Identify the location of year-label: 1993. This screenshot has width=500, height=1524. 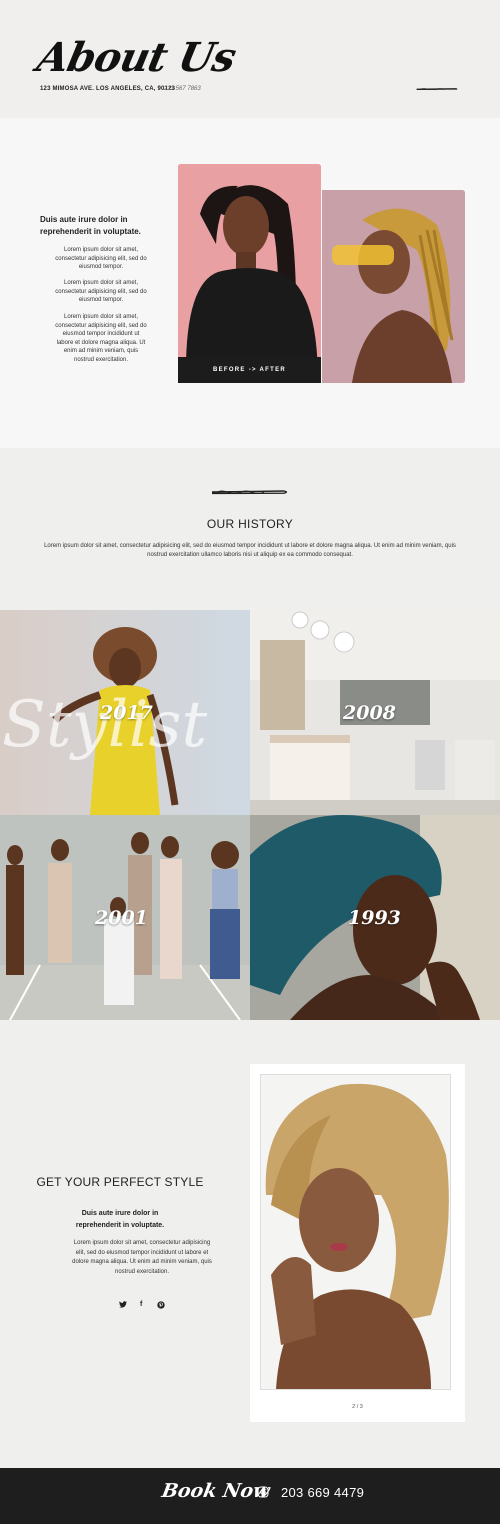
(374, 918).